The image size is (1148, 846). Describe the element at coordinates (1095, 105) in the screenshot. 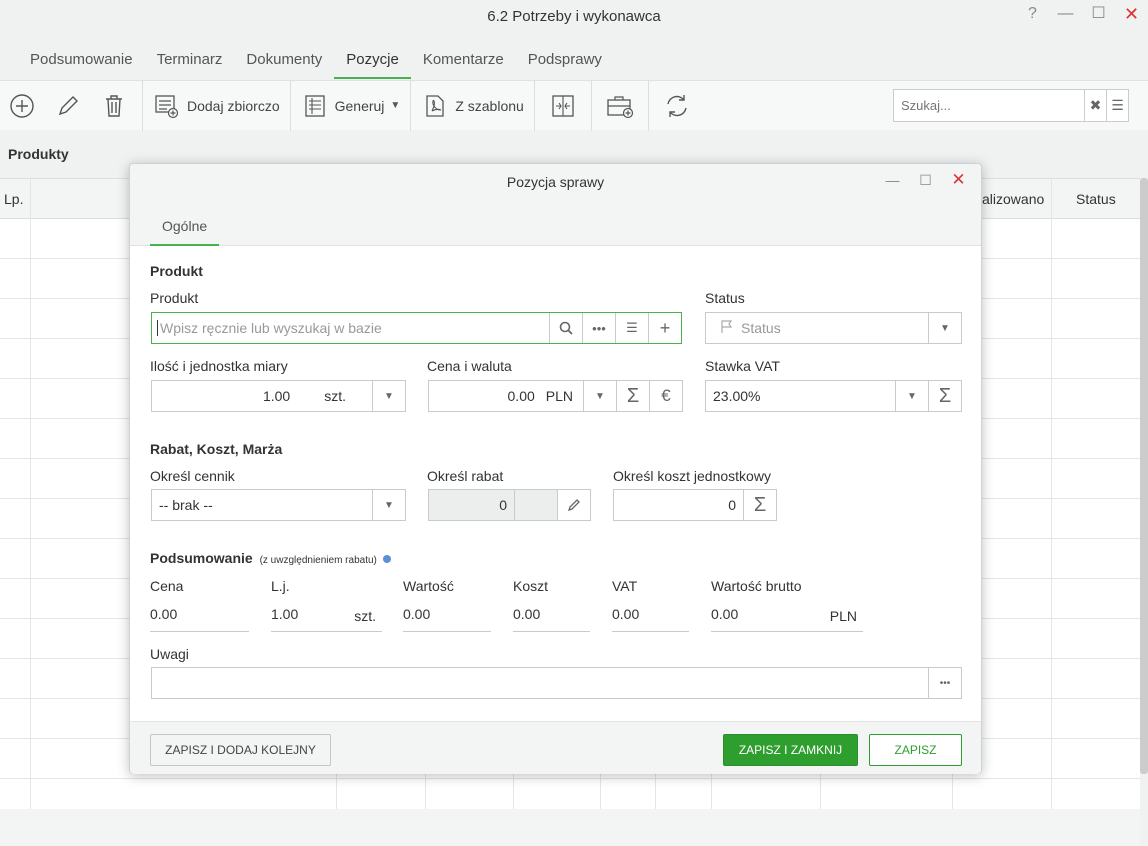

I see `clear-icon: ✖` at that location.